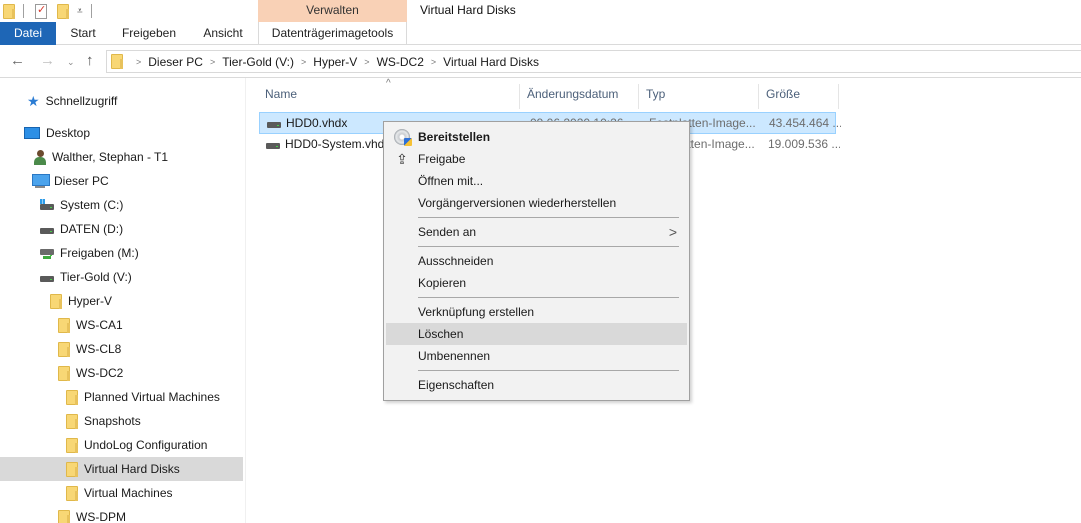 This screenshot has width=1081, height=523. Describe the element at coordinates (121, 421) in the screenshot. I see `nav-item-snapshots: Snapshots` at that location.